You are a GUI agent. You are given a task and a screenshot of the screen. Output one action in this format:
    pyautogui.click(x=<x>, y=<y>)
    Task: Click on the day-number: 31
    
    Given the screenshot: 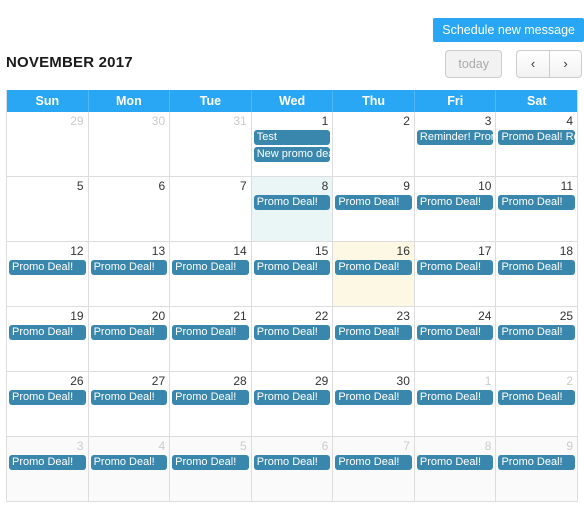 What is the action you would take?
    pyautogui.click(x=240, y=121)
    